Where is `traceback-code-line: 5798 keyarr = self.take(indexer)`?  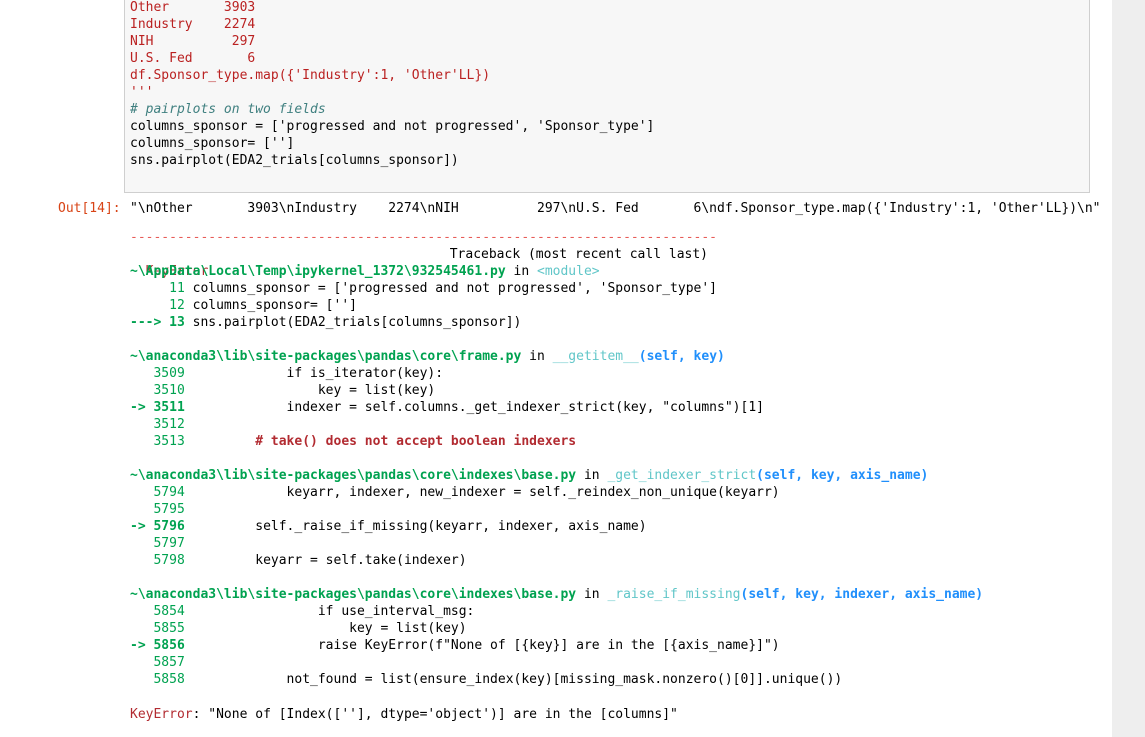 traceback-code-line: 5798 keyarr = self.take(indexer) is located at coordinates (298, 560).